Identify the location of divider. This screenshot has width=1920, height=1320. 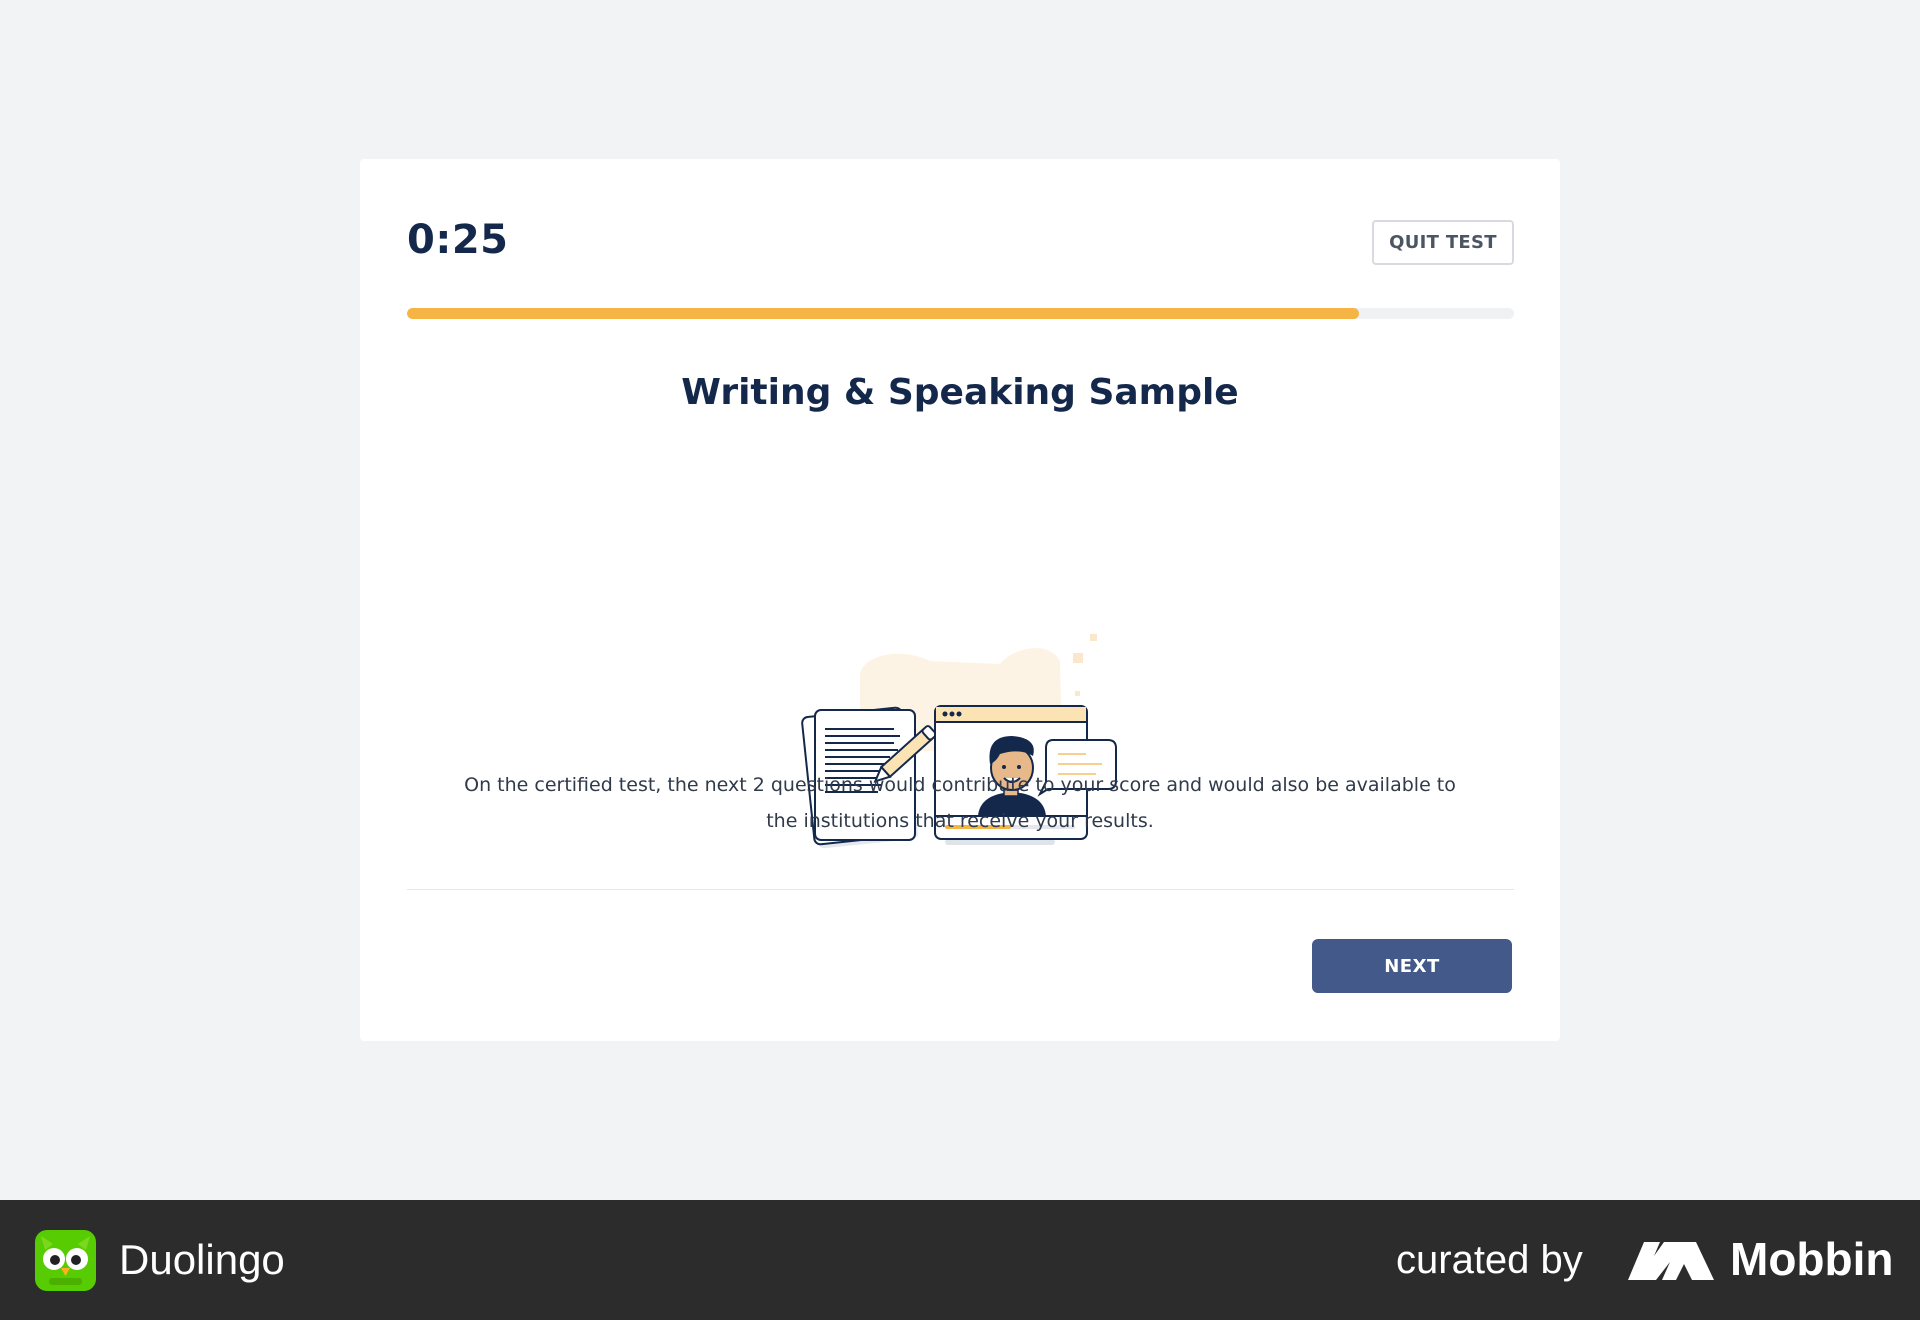
(960, 889).